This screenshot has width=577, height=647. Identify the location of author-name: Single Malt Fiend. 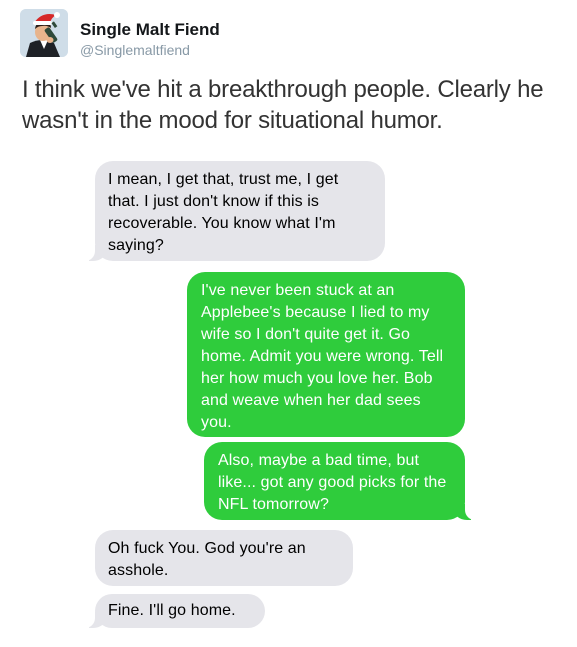
(150, 30).